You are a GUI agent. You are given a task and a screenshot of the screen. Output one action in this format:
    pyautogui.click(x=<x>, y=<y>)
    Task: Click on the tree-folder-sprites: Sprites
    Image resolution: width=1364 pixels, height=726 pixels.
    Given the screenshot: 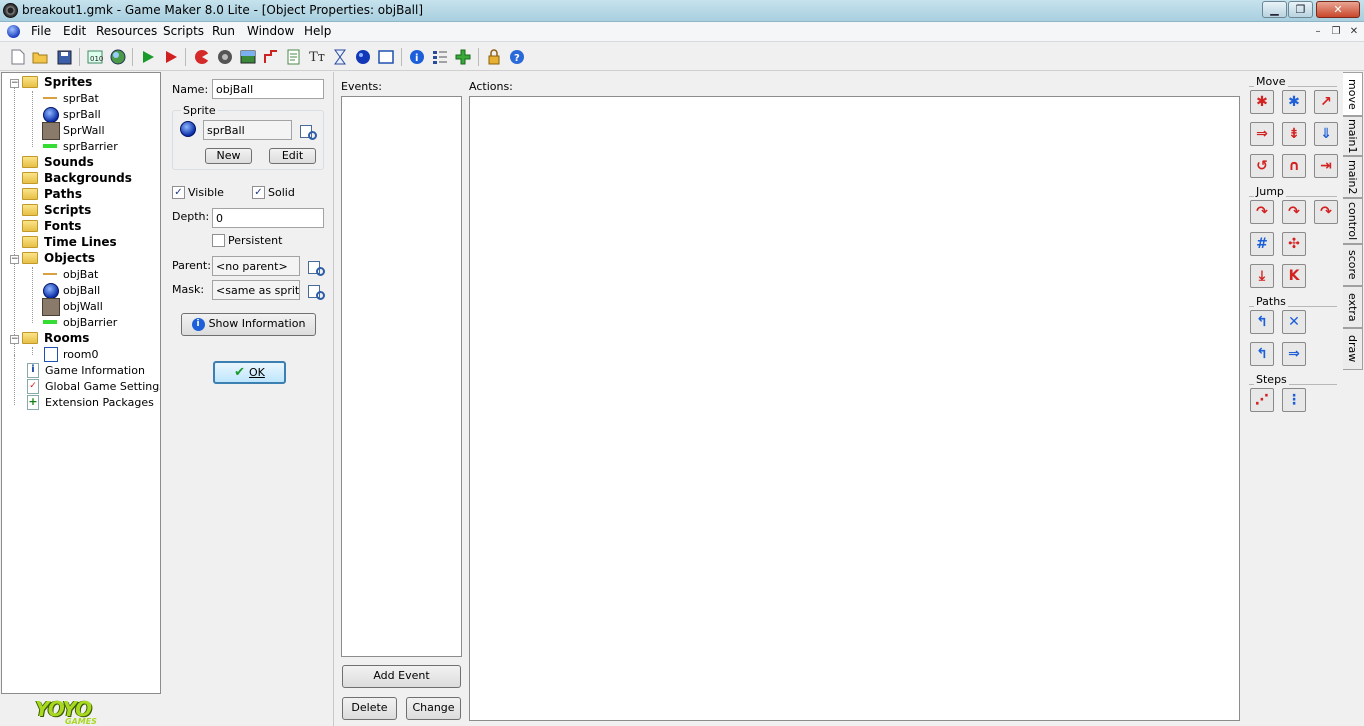 What is the action you would take?
    pyautogui.click(x=57, y=82)
    